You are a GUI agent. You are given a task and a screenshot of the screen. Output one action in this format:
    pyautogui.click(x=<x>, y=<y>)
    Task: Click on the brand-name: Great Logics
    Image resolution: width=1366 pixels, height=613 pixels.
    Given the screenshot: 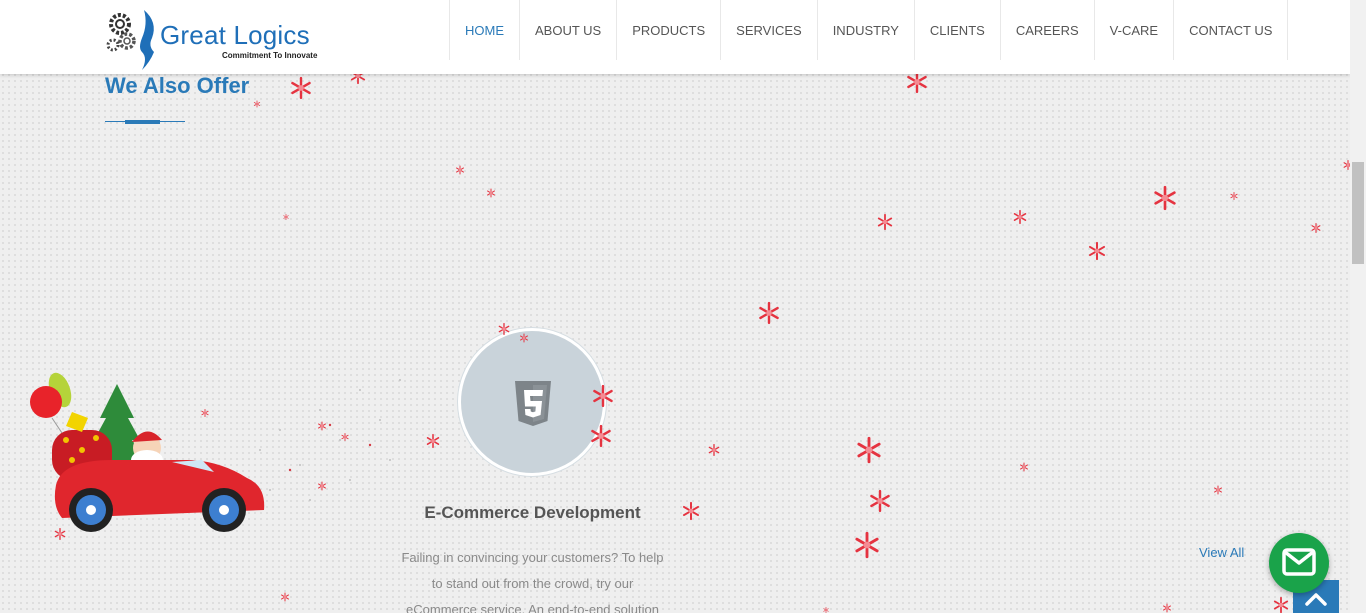 What is the action you would take?
    pyautogui.click(x=235, y=35)
    